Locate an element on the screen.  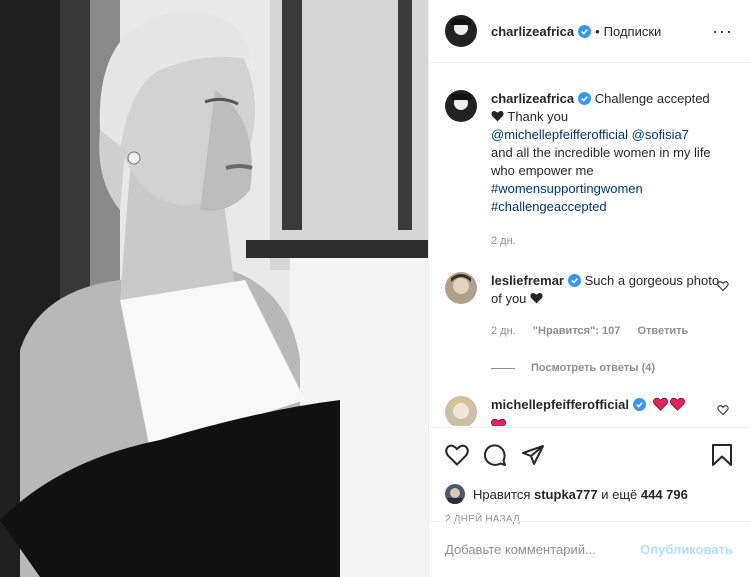
likes-count: 444 796 is located at coordinates (664, 494).